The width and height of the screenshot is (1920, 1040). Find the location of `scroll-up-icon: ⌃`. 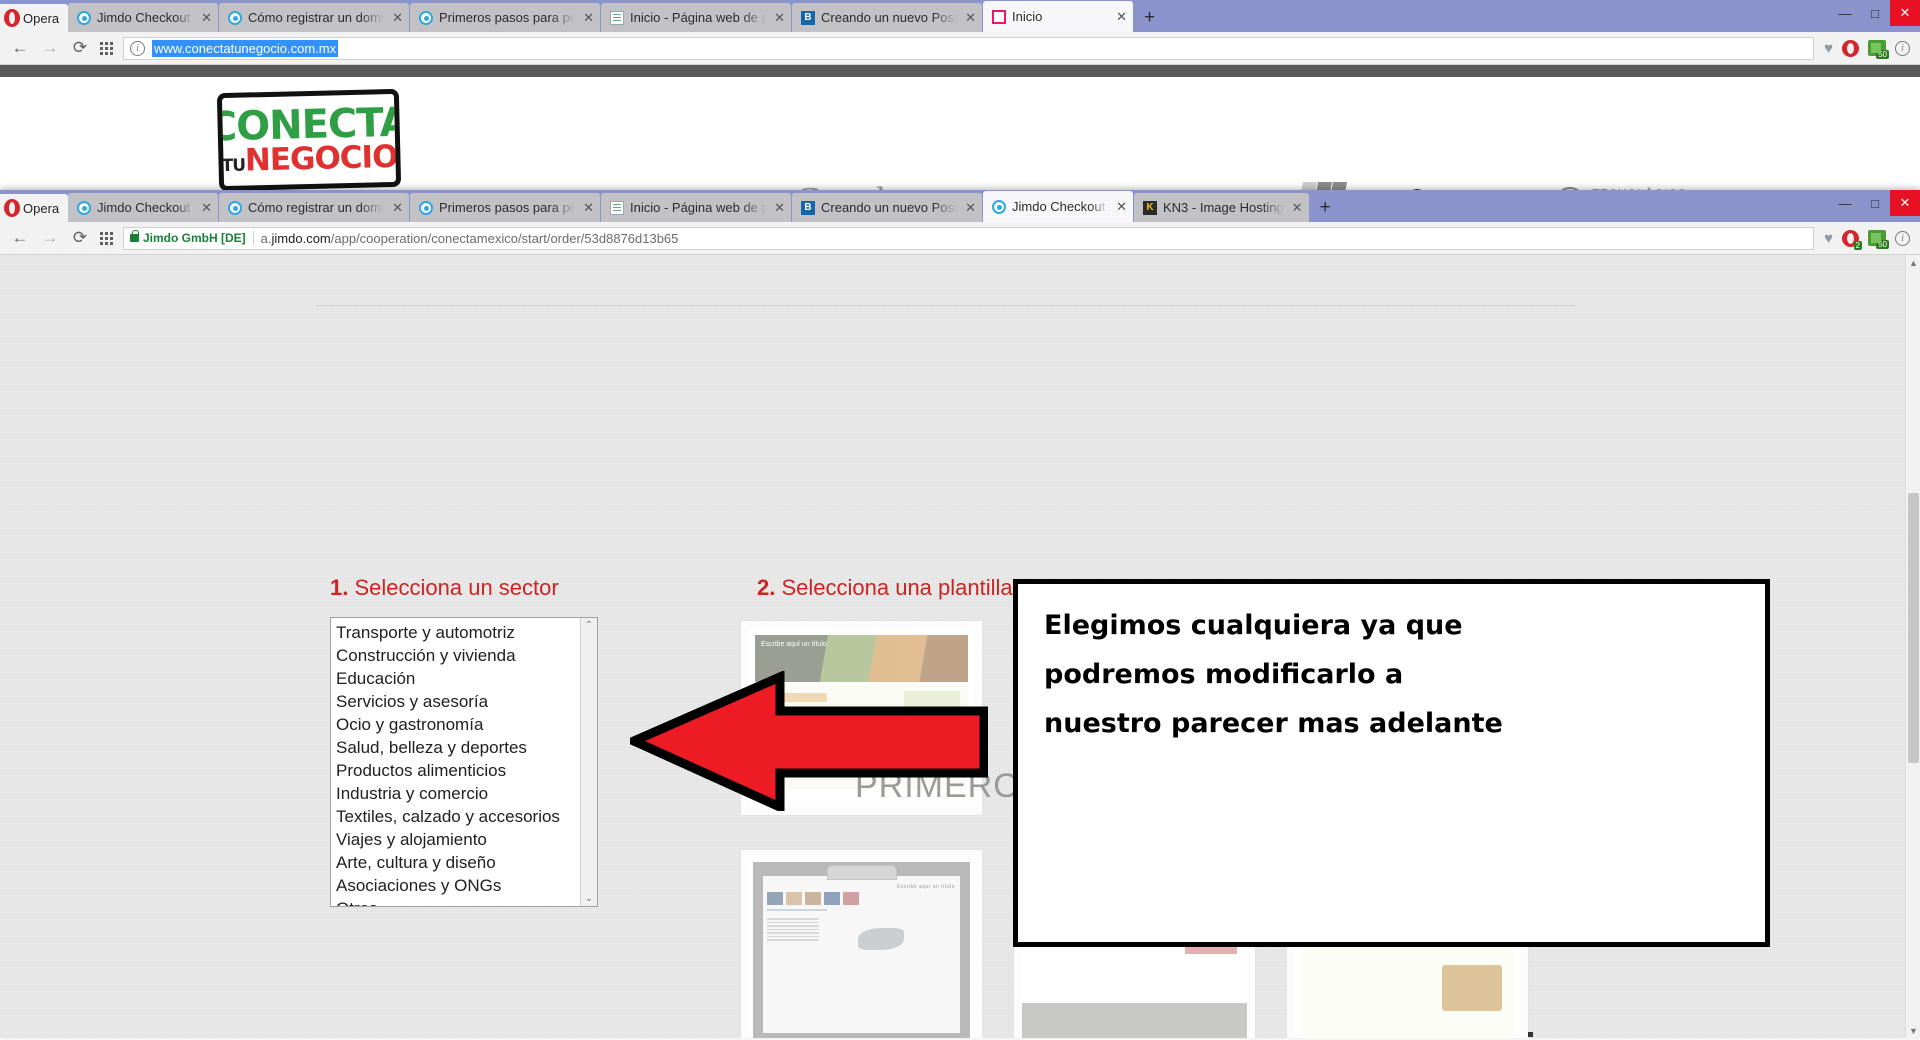

scroll-up-icon: ⌃ is located at coordinates (589, 625).